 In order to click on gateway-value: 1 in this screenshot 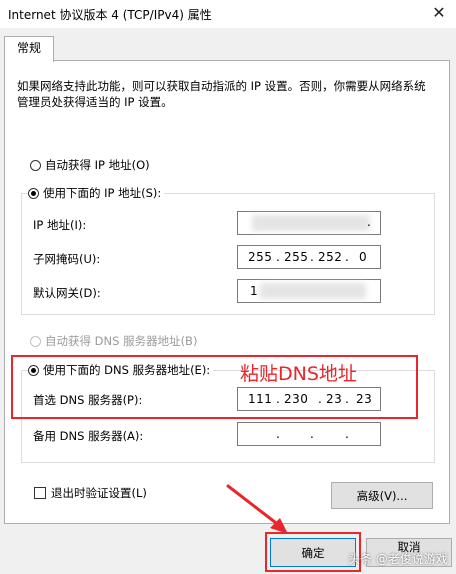, I will do `click(254, 291)`.